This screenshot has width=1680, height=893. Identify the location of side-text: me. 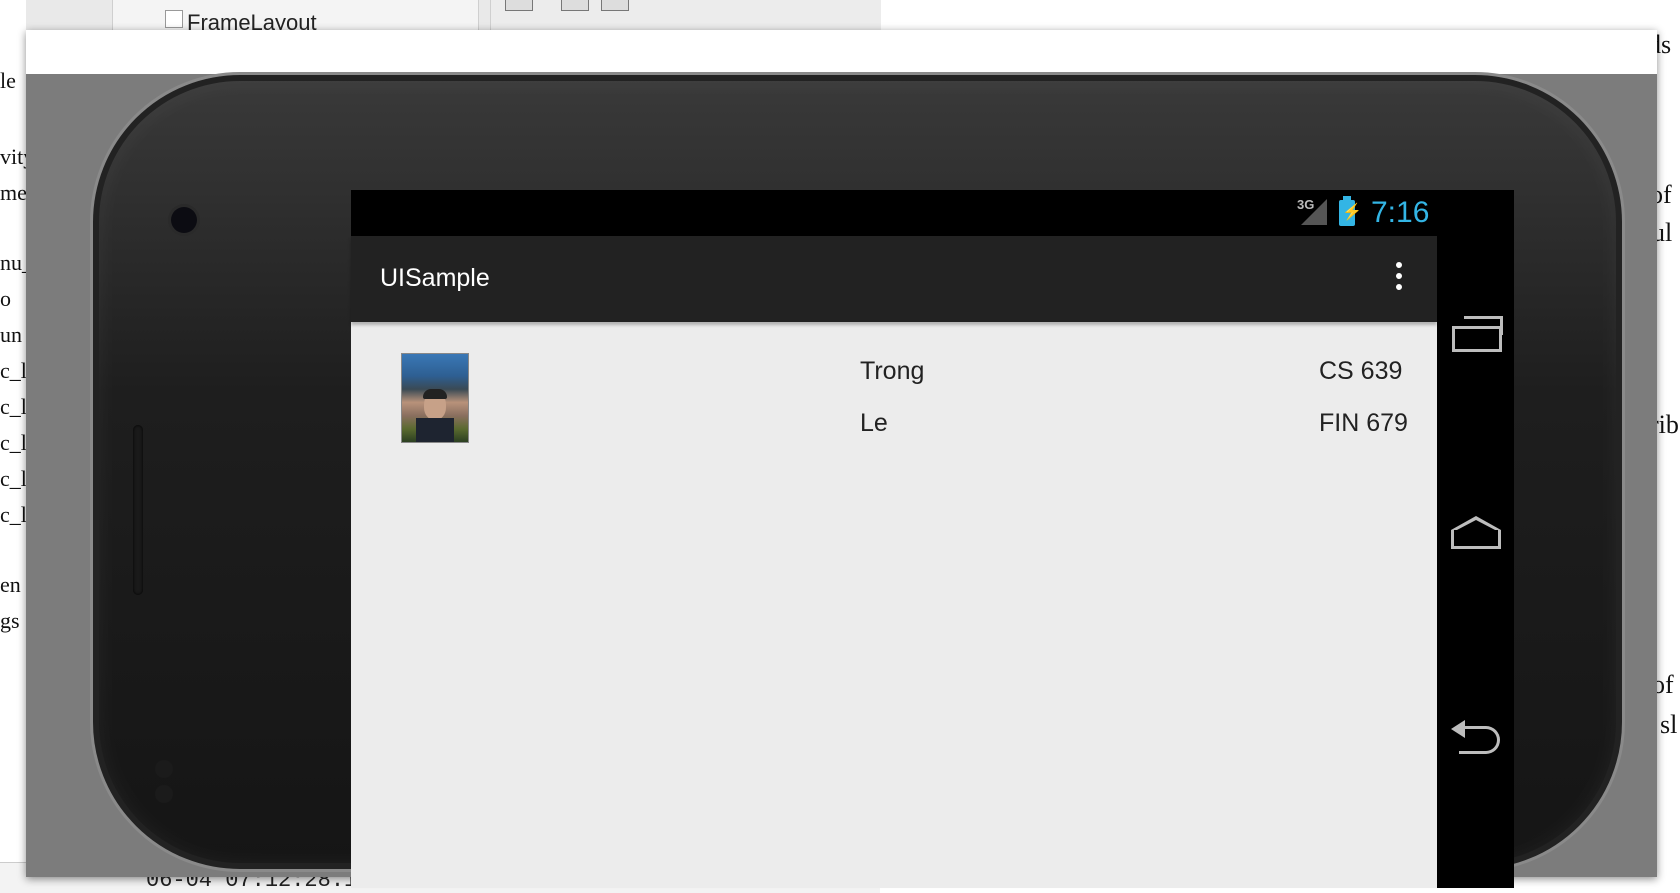
(13, 192).